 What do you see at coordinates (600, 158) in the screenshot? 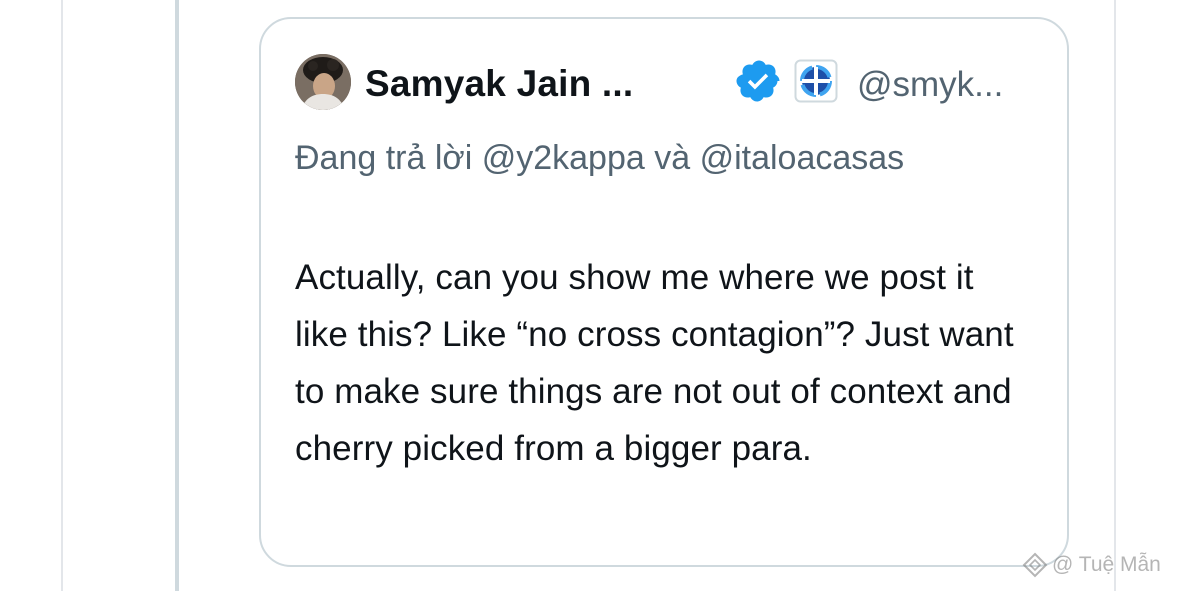
I see `reply-context-text: Đang trả lời @y2kappa và @italoacasas` at bounding box center [600, 158].